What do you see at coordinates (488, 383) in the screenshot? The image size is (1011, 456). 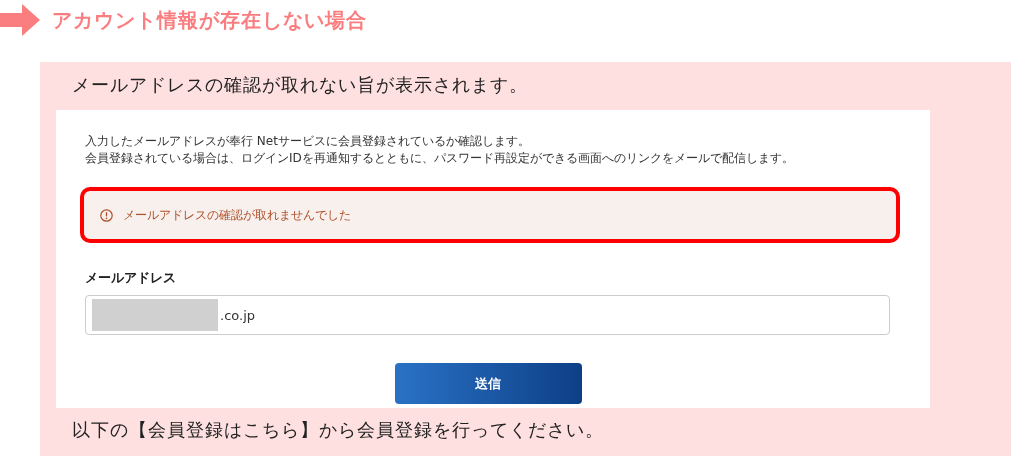 I see `submit-button: 送信` at bounding box center [488, 383].